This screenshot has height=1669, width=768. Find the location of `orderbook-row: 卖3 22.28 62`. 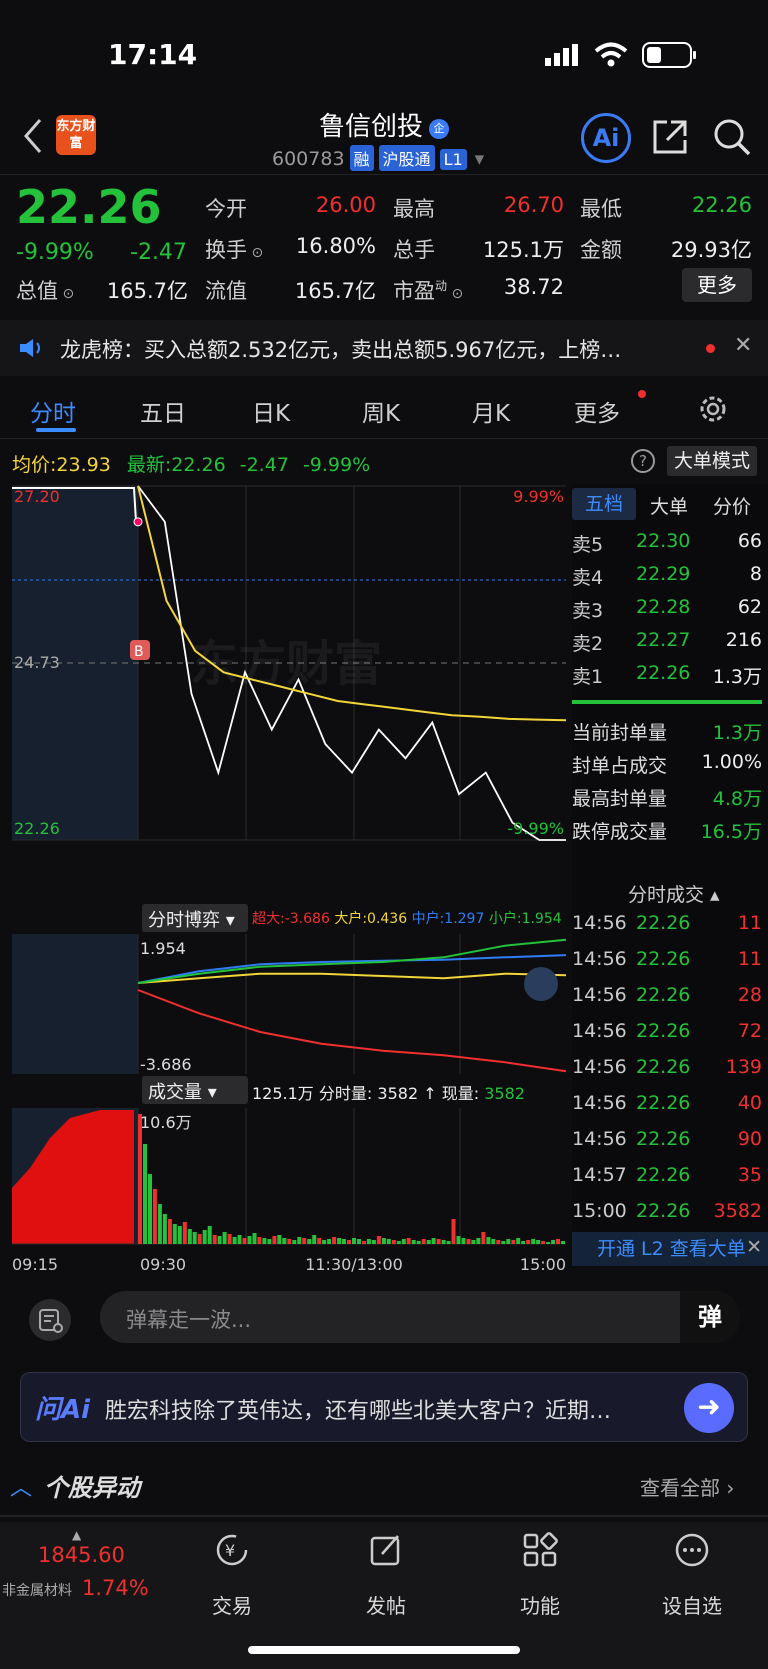

orderbook-row: 卖3 22.28 62 is located at coordinates (667, 609).